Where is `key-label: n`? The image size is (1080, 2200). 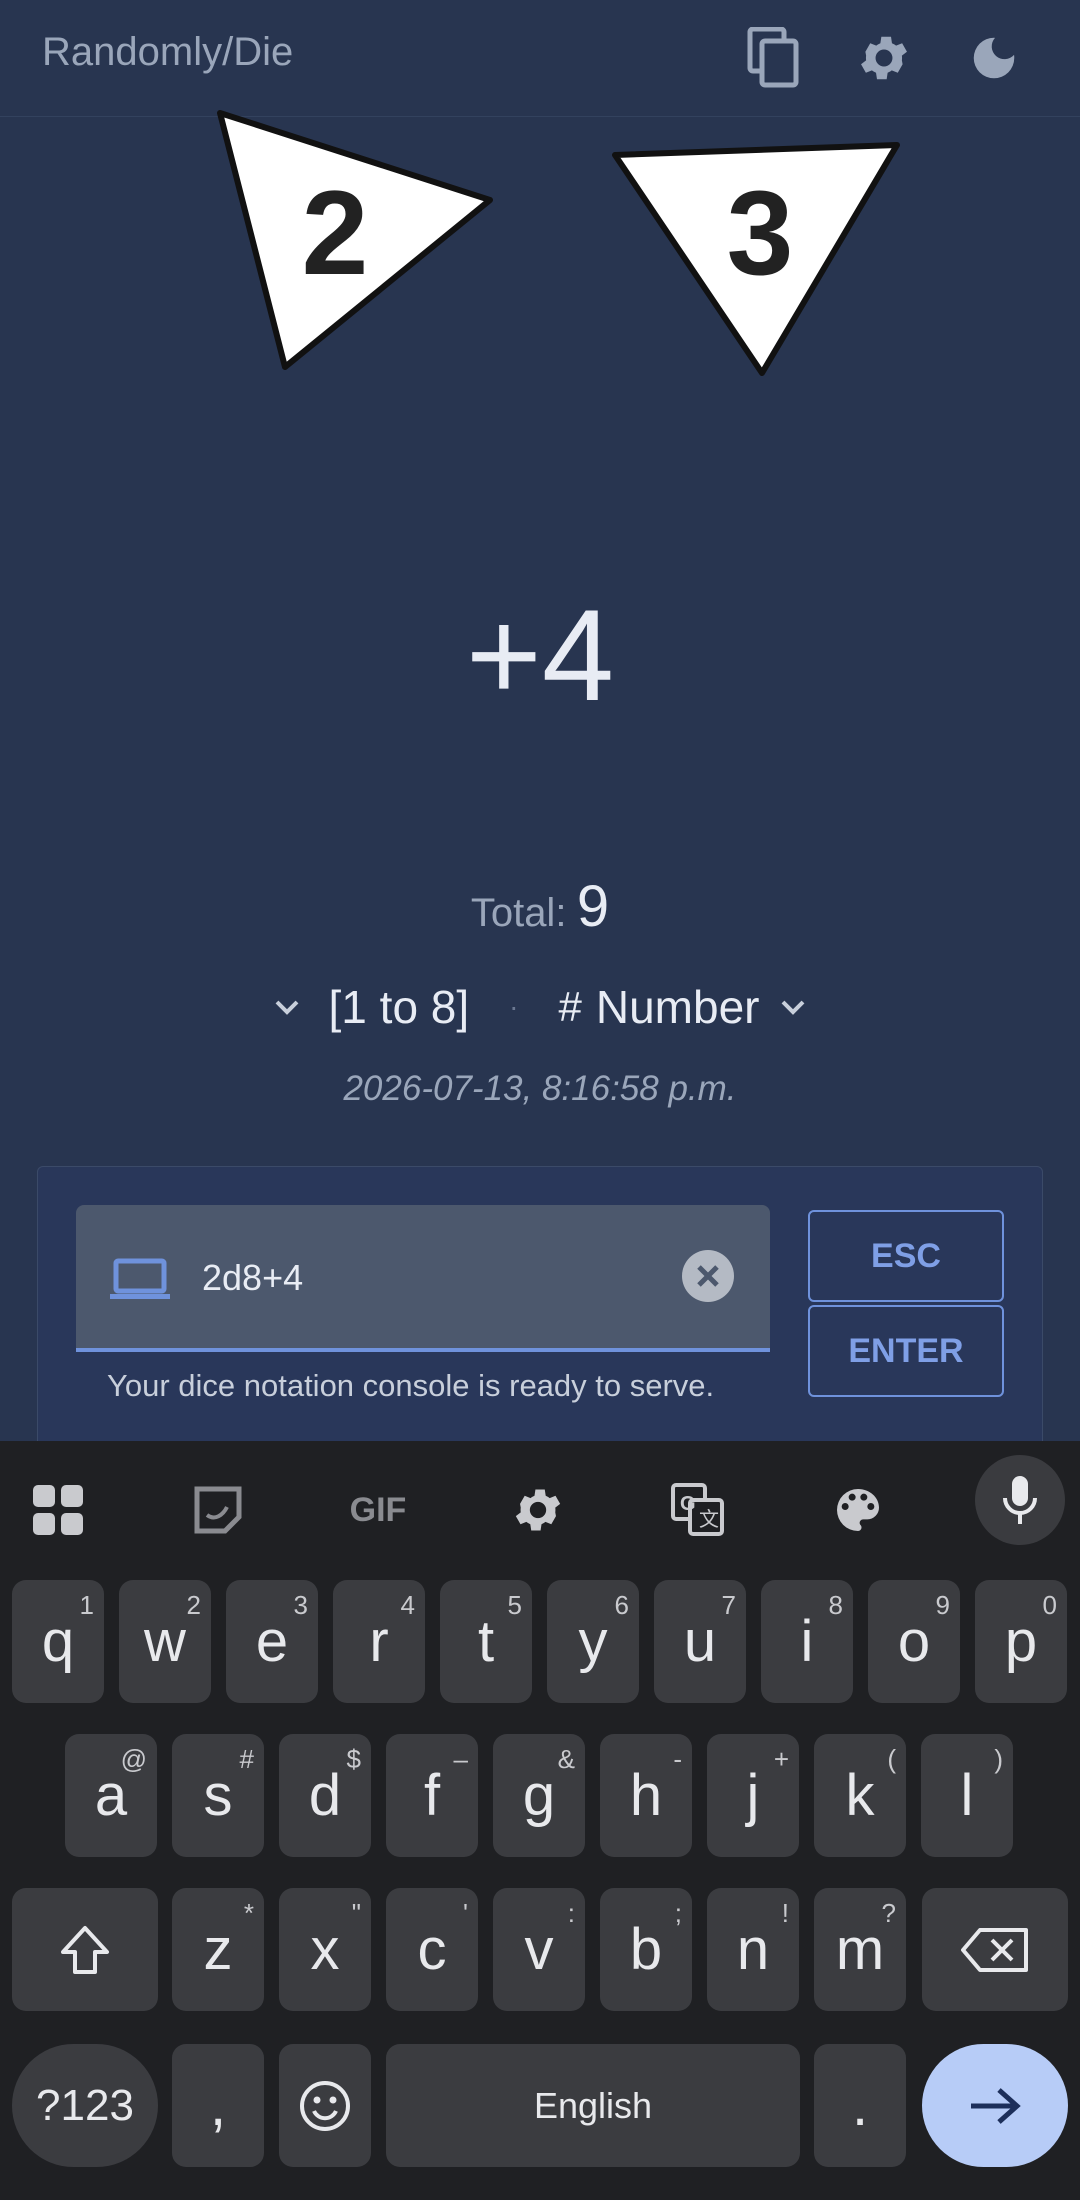 key-label: n is located at coordinates (753, 1949).